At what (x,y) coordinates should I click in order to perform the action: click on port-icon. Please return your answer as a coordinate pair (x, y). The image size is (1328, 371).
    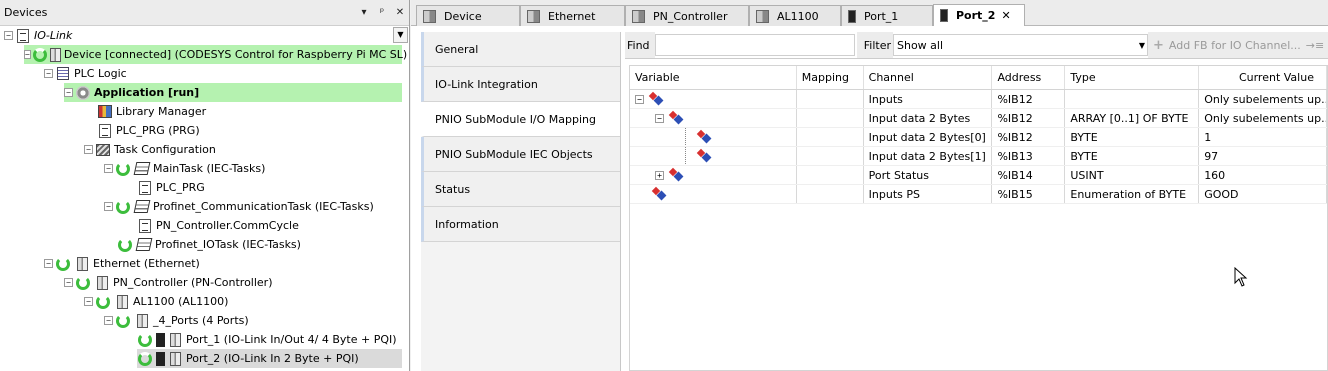
    Looking at the image, I should click on (160, 339).